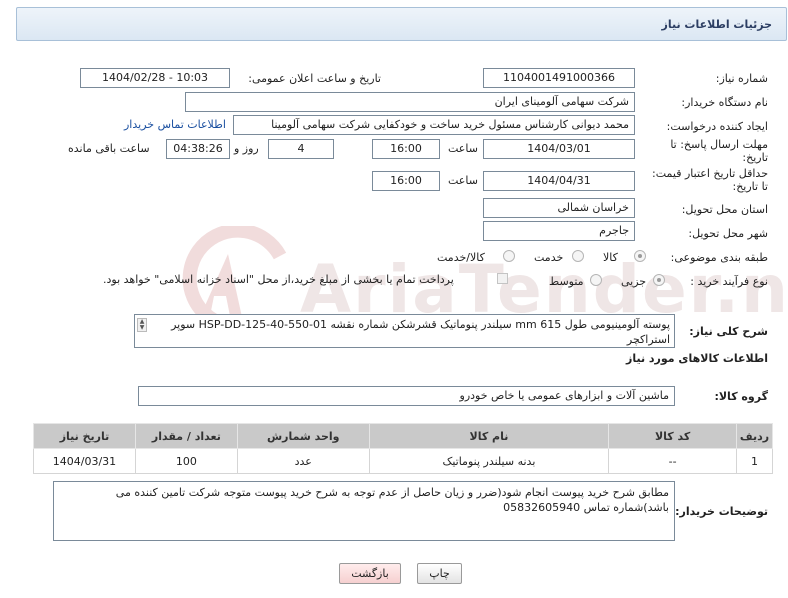 The image size is (788, 598). Describe the element at coordinates (741, 396) in the screenshot. I see `goods-group-label: گروه کالا:` at that location.